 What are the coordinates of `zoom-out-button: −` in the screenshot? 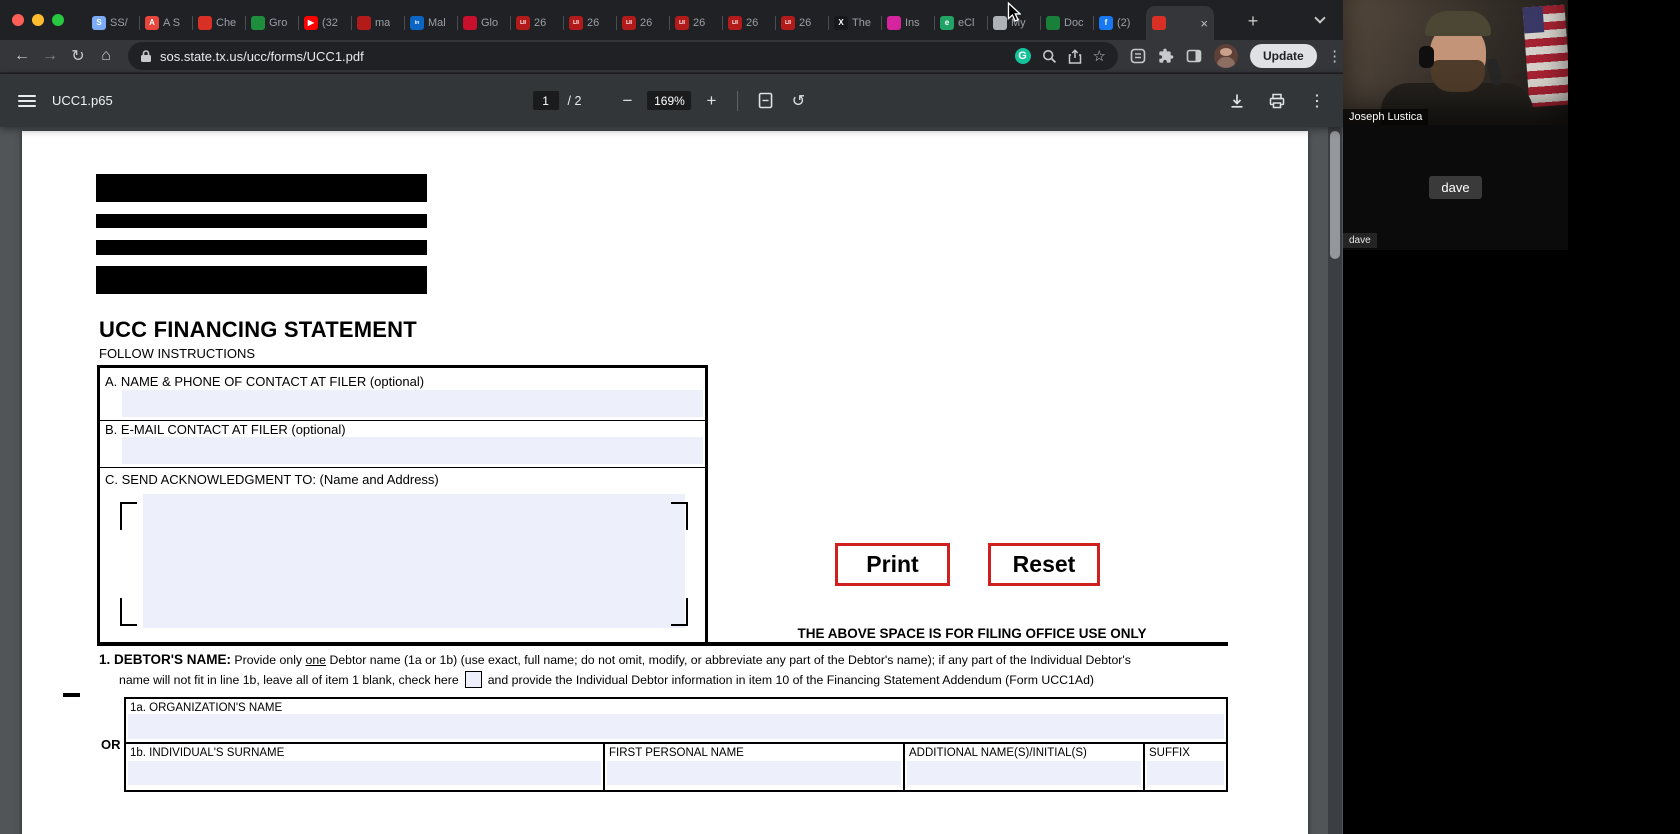 It's located at (627, 101).